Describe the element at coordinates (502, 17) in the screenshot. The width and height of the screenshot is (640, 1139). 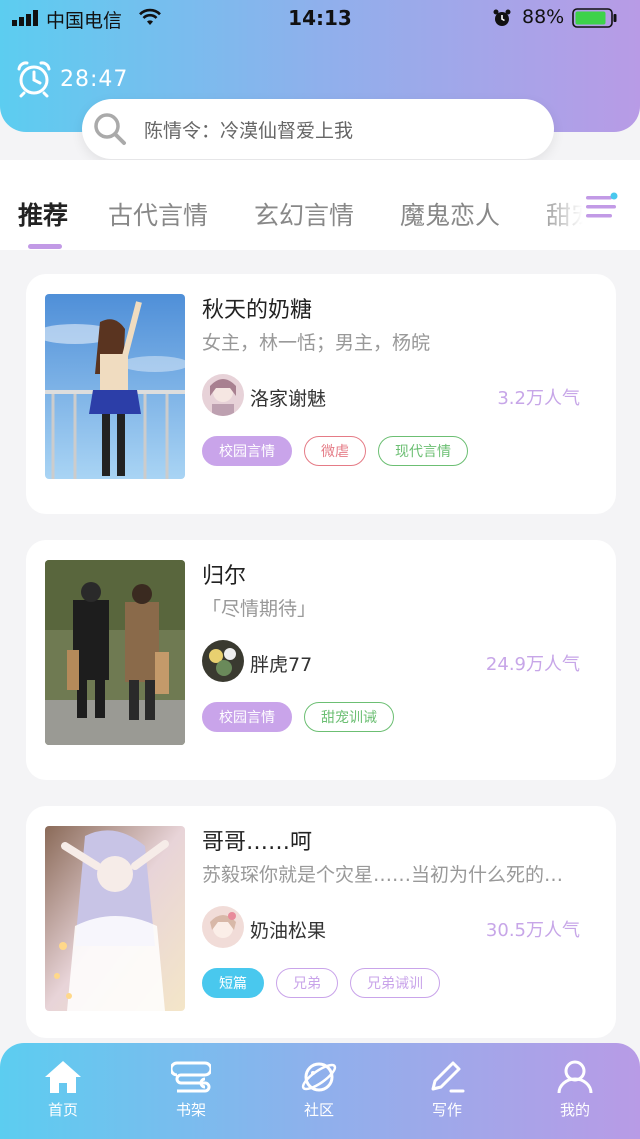
I see `alarm-status-icon` at that location.